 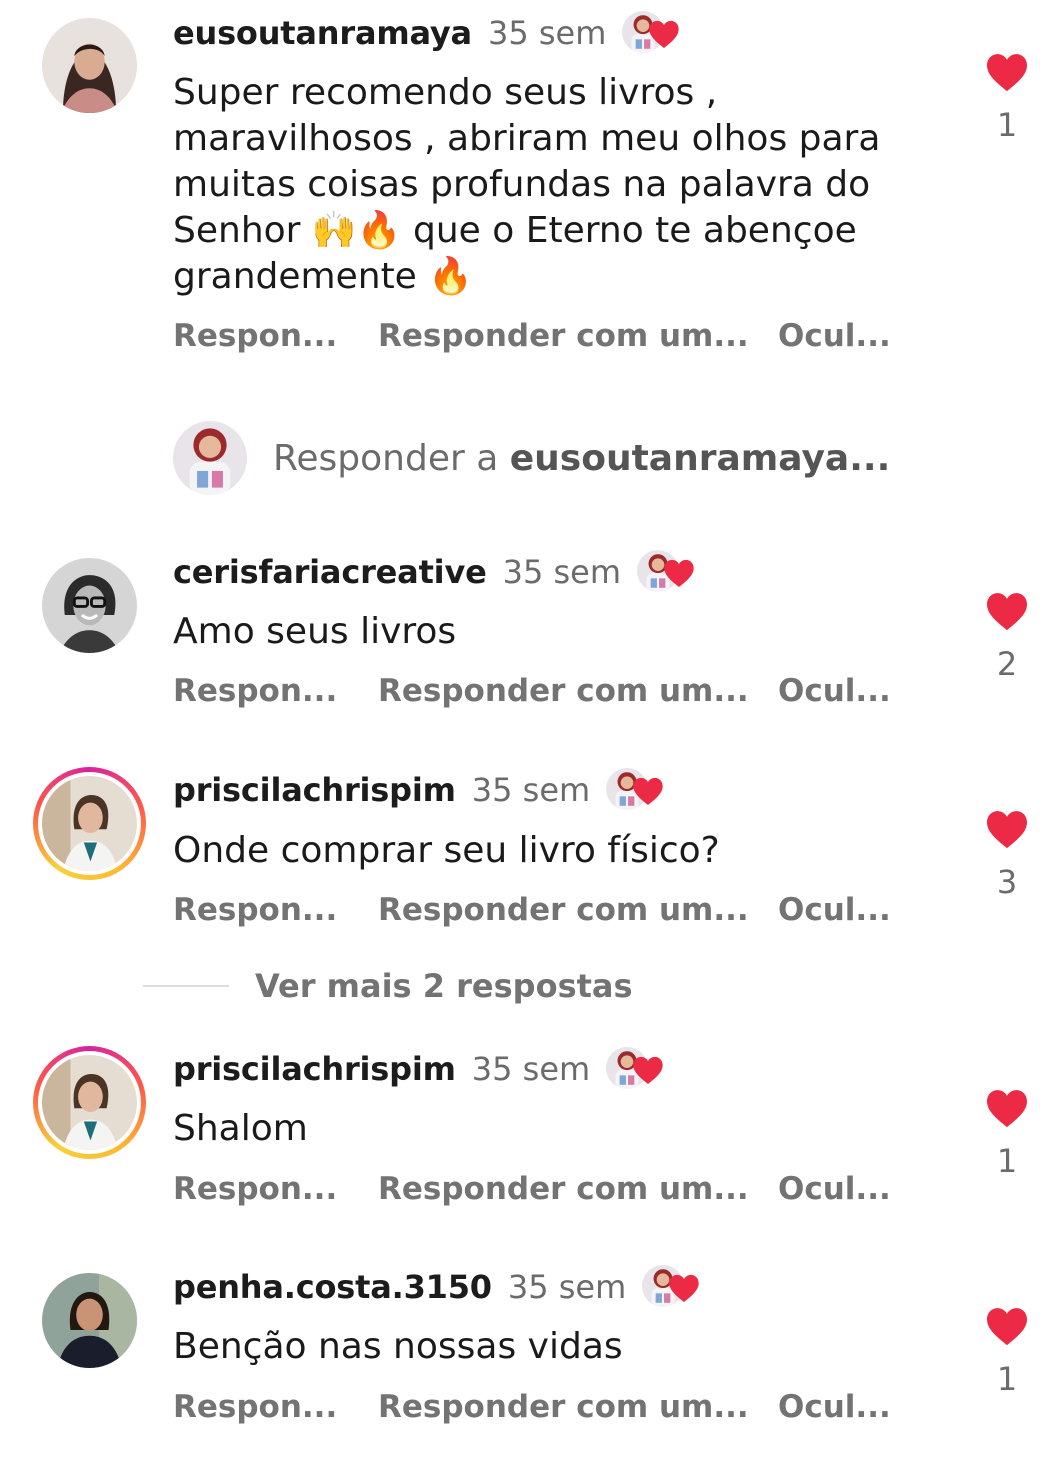 I want to click on username: cerisfariacreative, so click(x=330, y=572).